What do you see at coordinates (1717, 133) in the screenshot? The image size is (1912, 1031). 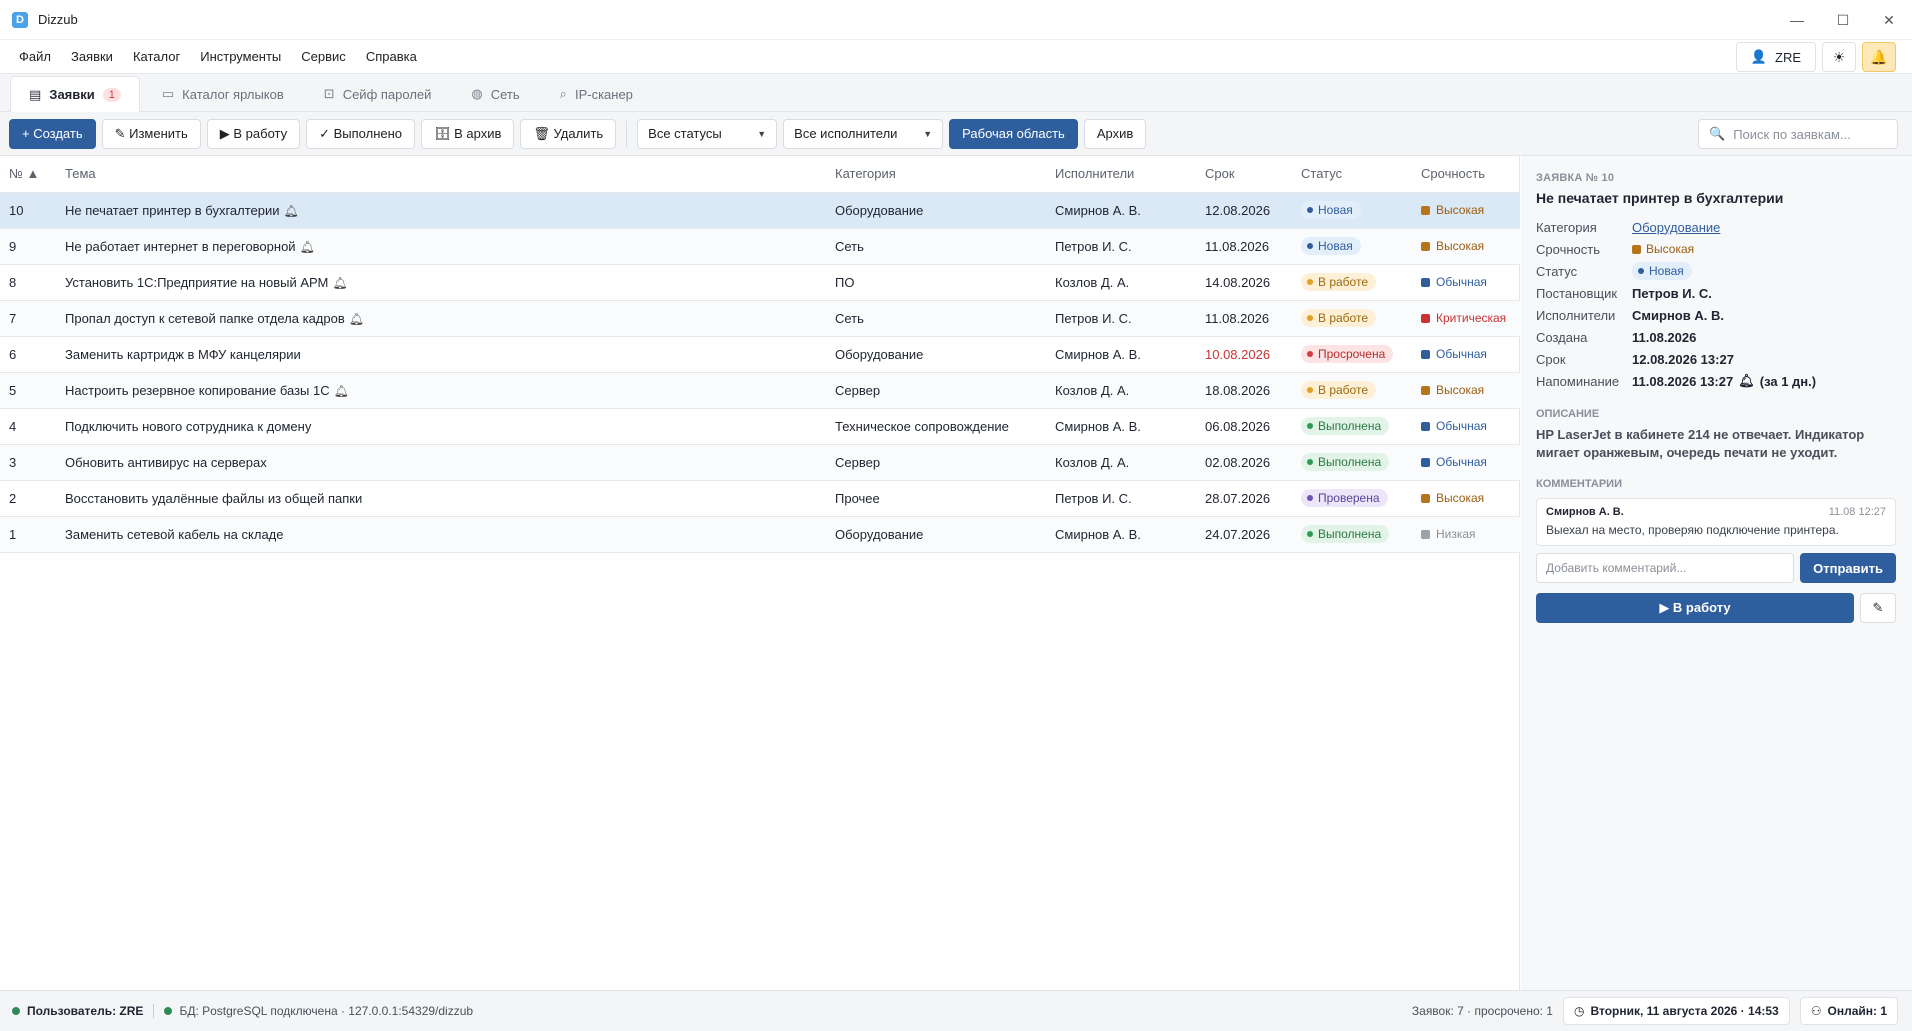 I see `search-icon: 🔍` at bounding box center [1717, 133].